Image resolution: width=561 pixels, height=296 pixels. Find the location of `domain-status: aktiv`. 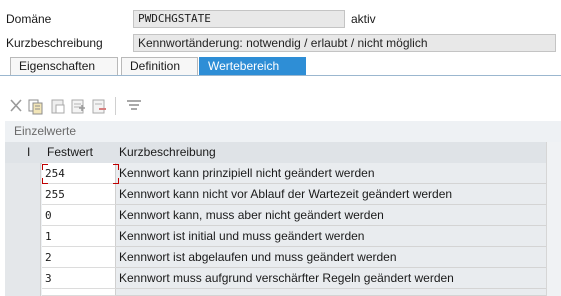

domain-status: aktiv is located at coordinates (363, 19).